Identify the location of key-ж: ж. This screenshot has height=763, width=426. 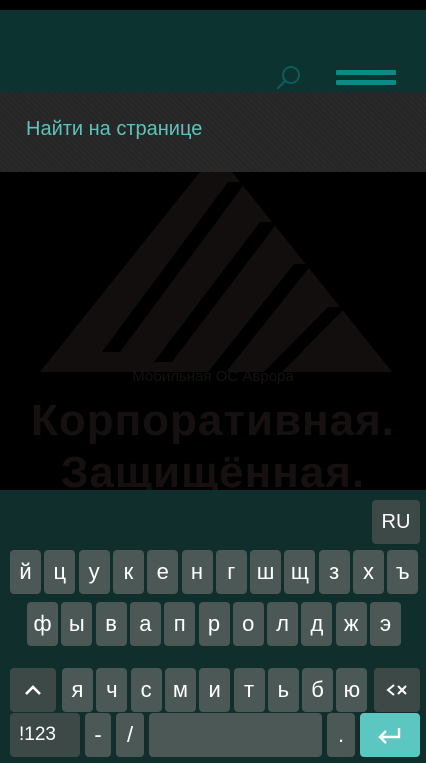
(351, 624).